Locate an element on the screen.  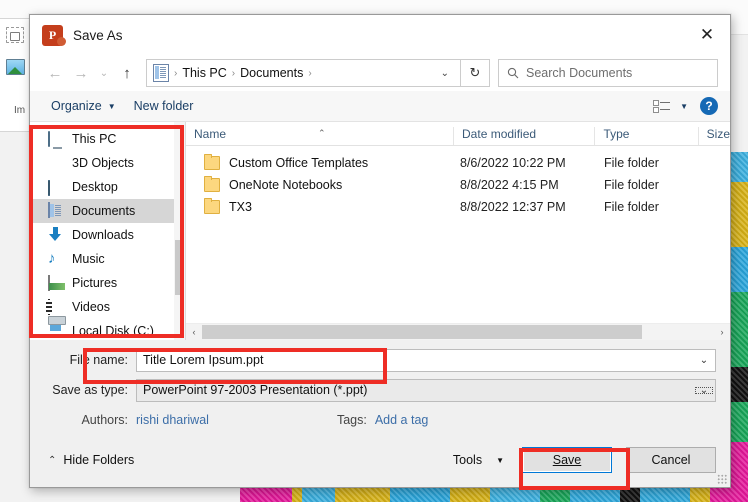
search-box: Search Documents is located at coordinates (608, 73).